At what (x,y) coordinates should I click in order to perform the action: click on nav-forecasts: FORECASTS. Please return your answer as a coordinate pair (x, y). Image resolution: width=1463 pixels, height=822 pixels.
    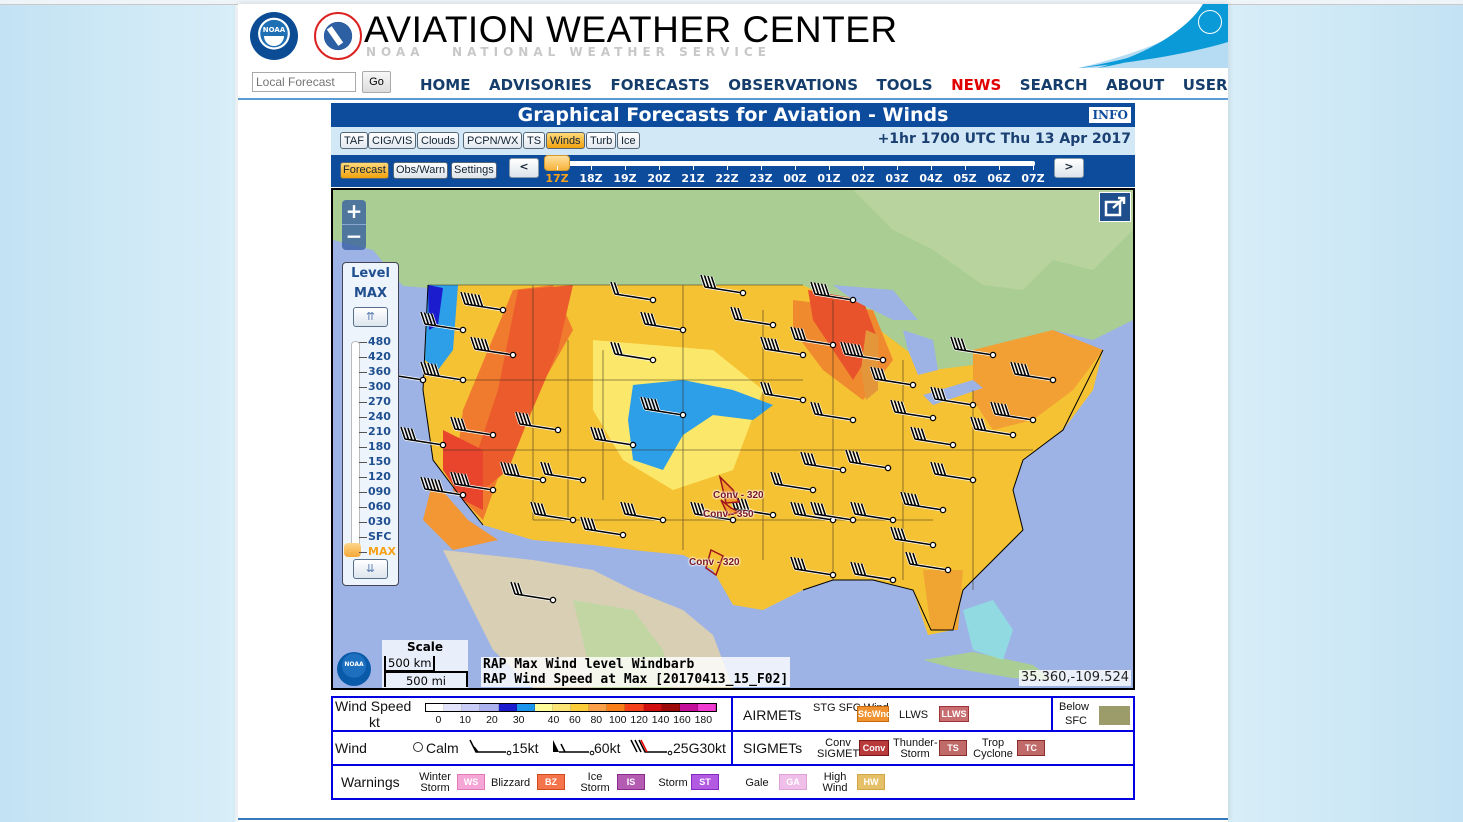
    Looking at the image, I should click on (659, 85).